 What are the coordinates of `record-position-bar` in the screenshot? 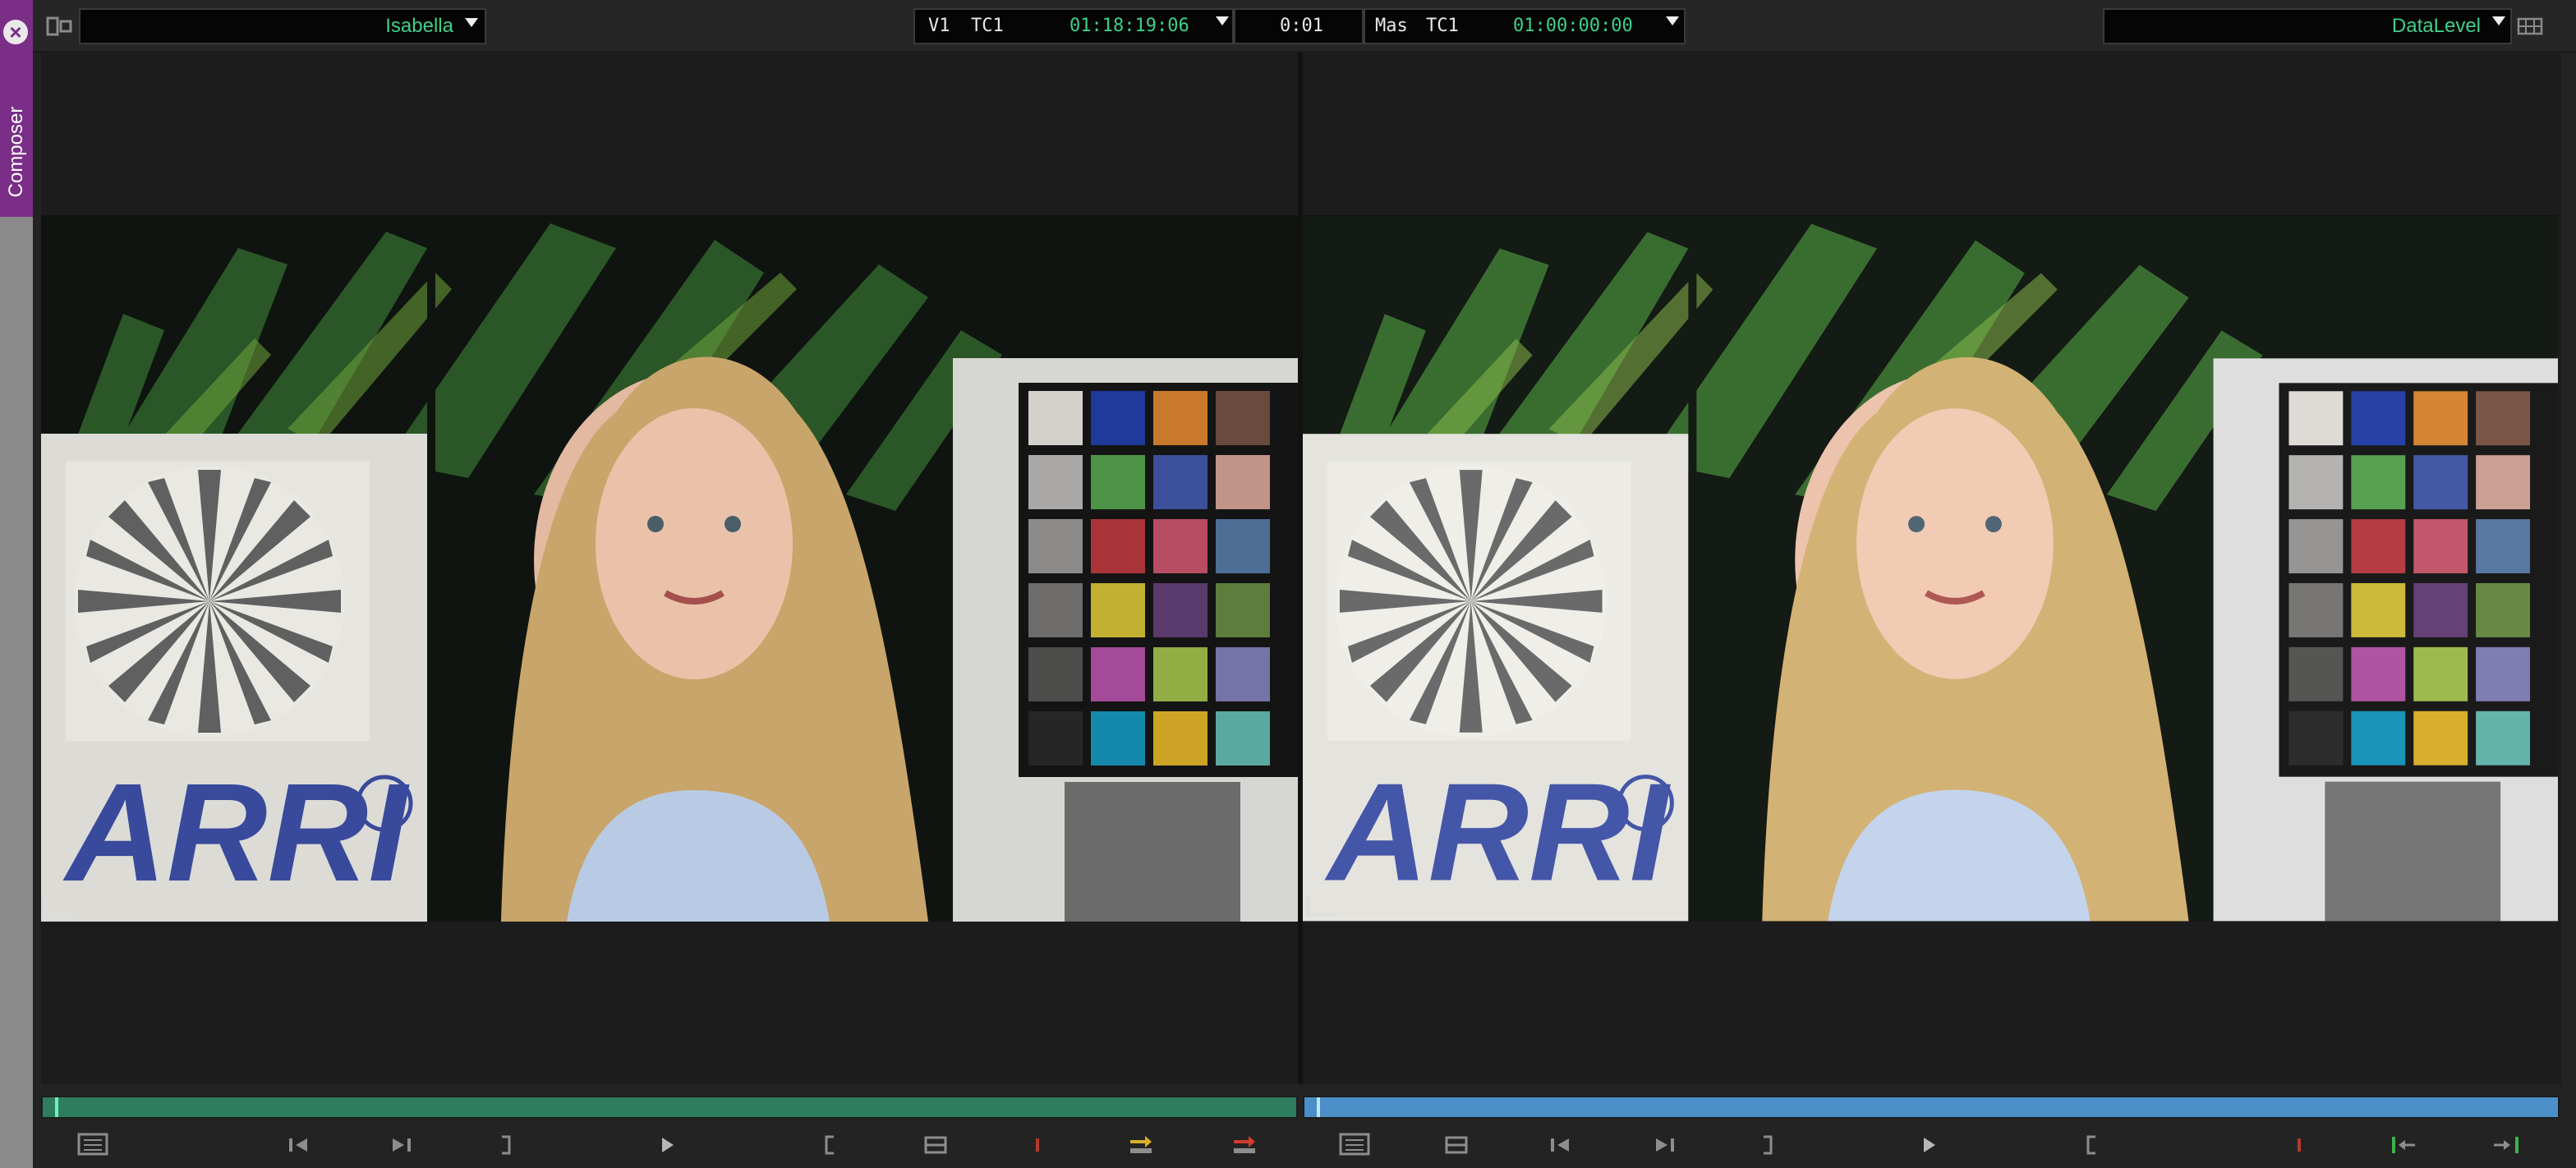 It's located at (1932, 1107).